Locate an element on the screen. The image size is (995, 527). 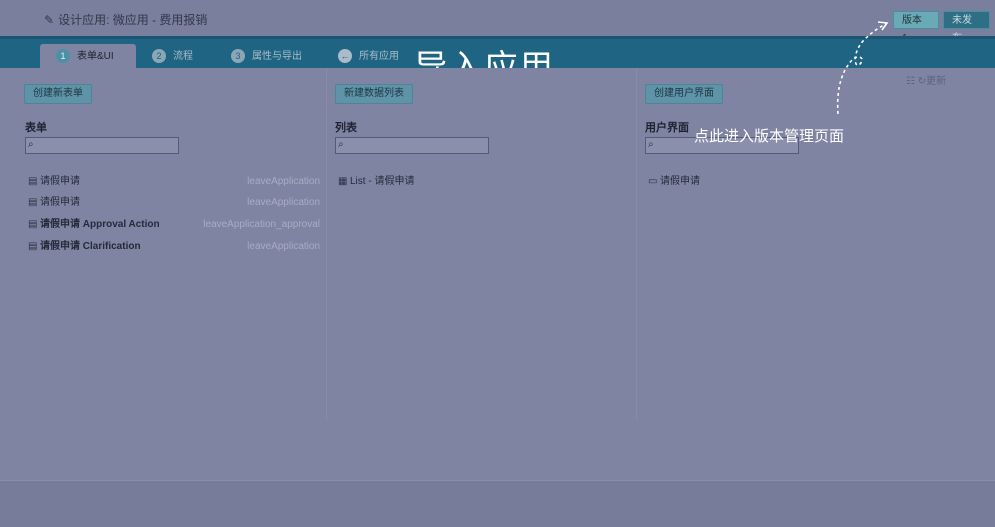
step-number: 1 is located at coordinates (63, 56).